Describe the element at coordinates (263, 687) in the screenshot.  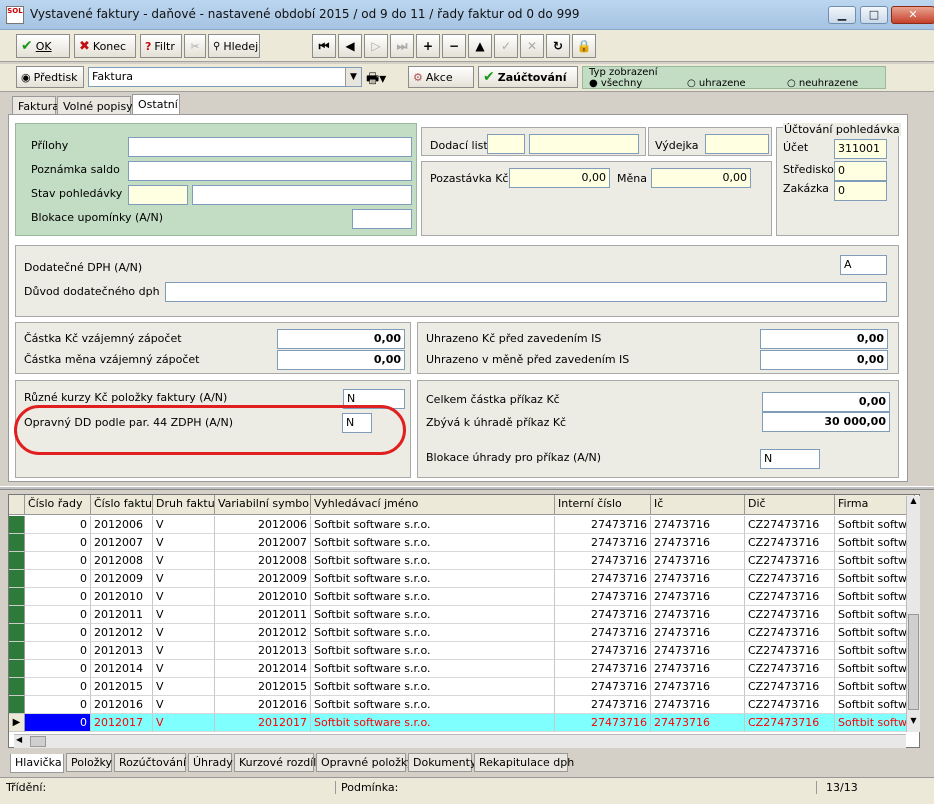
I see `cell-variabilni-symbol: 2012015` at that location.